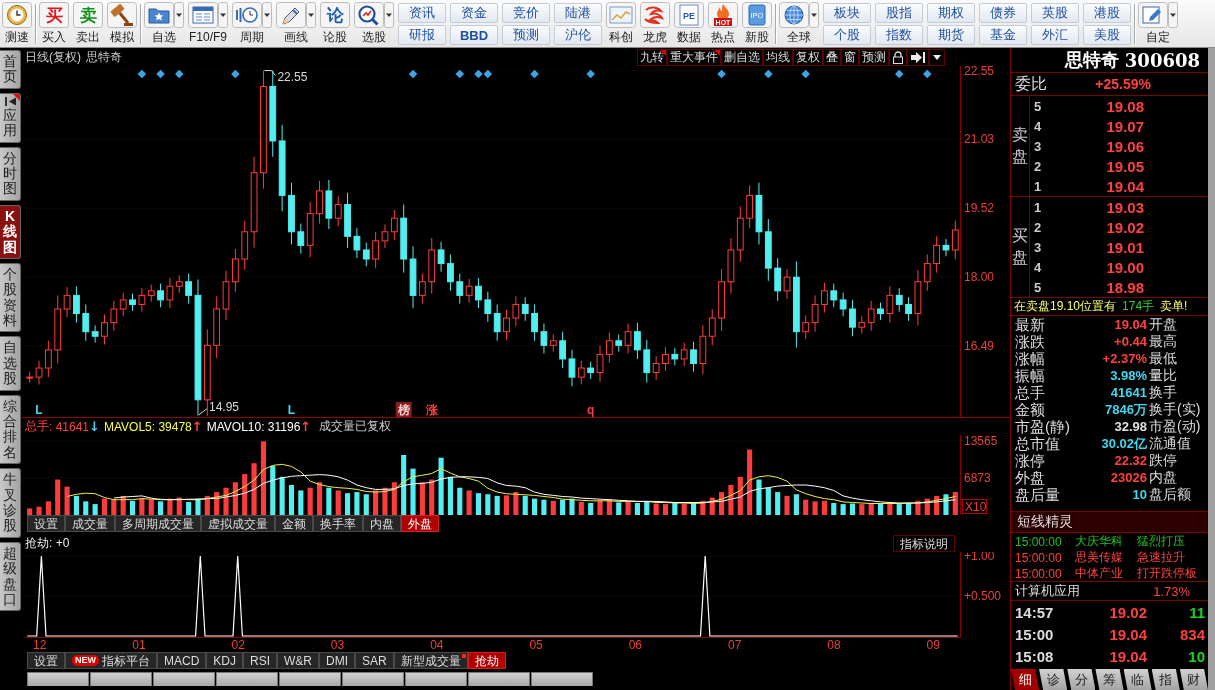 The image size is (1215, 690). Describe the element at coordinates (1025, 679) in the screenshot. I see `panel-tab: 细` at that location.